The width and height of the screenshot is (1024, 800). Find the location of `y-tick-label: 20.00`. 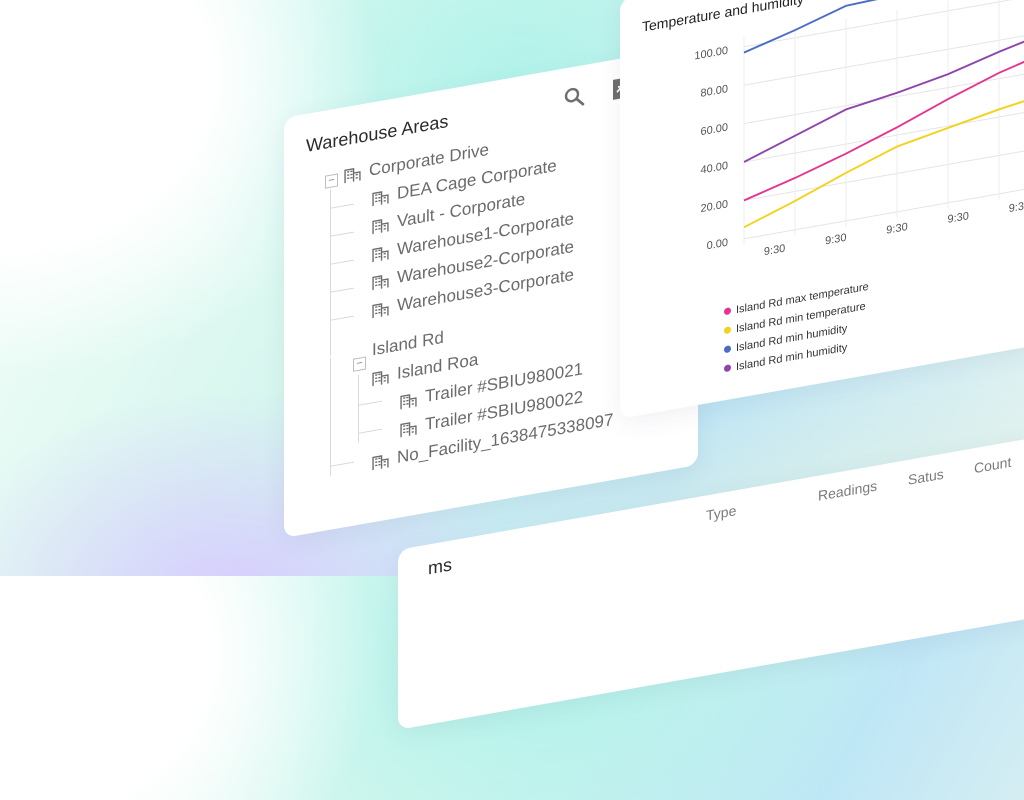

y-tick-label: 20.00 is located at coordinates (714, 206).